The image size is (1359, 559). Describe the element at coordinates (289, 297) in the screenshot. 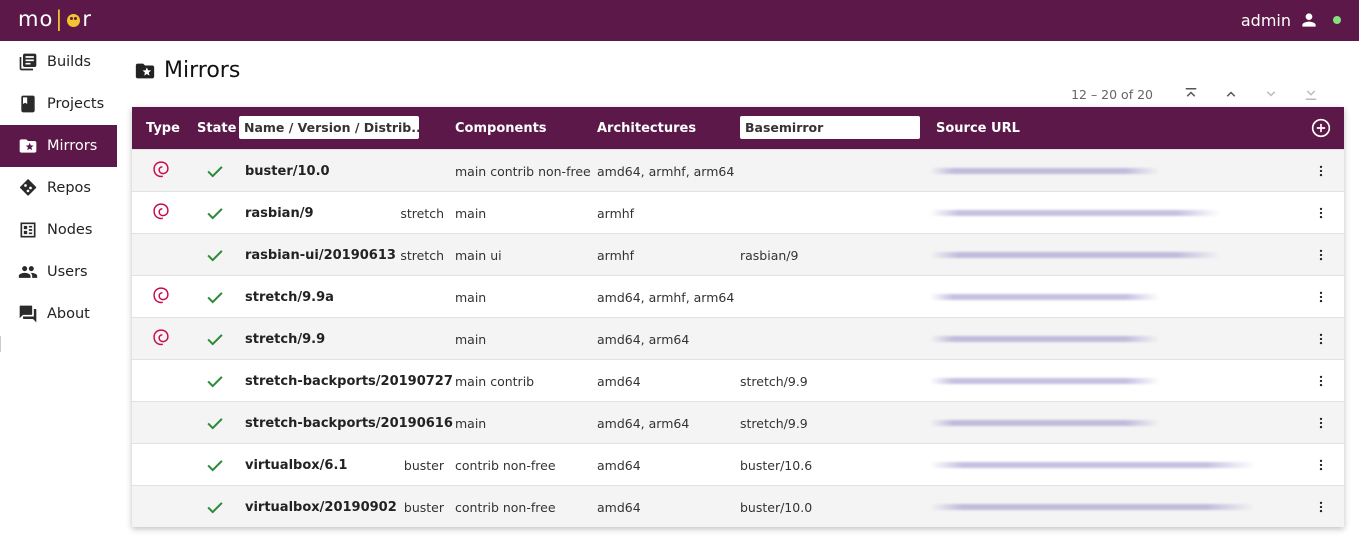

I see `mirror-name: stretch/9.9a` at that location.